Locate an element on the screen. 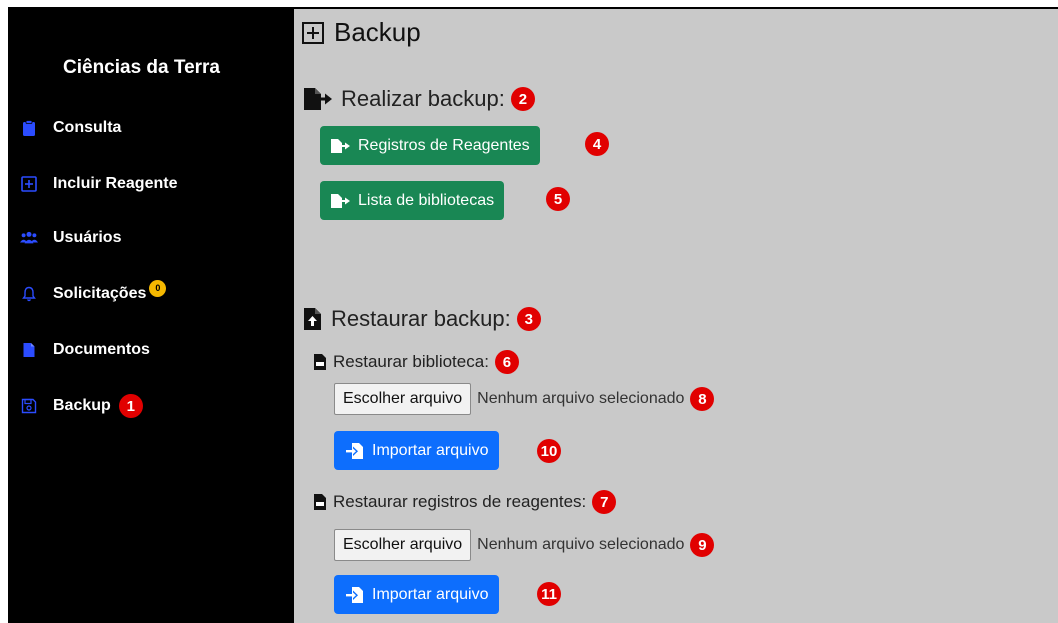 The width and height of the screenshot is (1058, 623). sidebar-item-documentos: Documentos is located at coordinates (85, 350).